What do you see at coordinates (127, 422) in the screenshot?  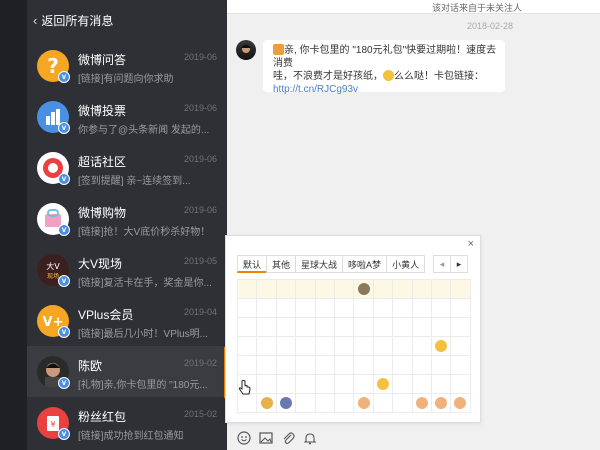 I see `list-item: ¥ v 粉丝红包 2015-02 [链接]成功抢到红包通知` at bounding box center [127, 422].